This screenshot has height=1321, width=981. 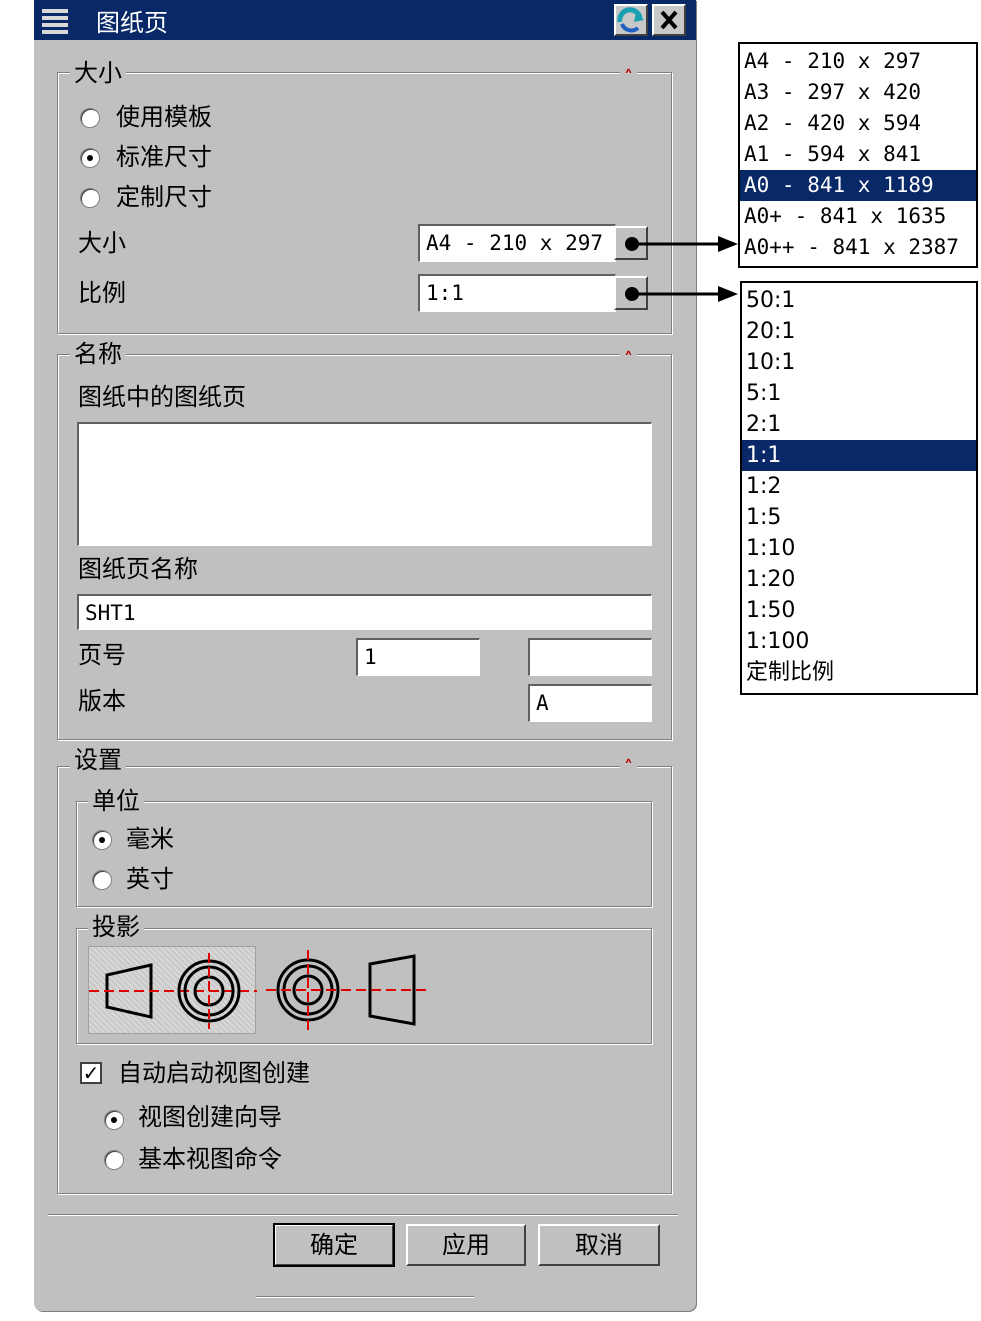 I want to click on size-option: A0+ - 841 x 1635, so click(x=858, y=216).